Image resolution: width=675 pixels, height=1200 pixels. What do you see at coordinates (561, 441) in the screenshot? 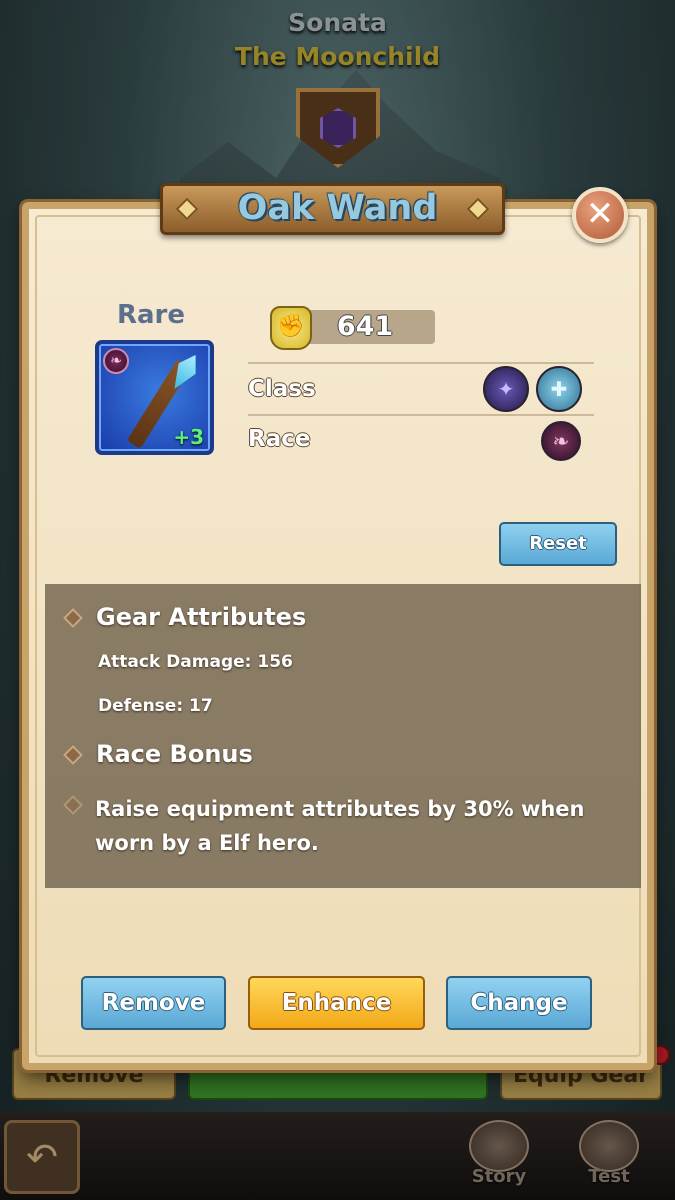
I see `elf-icon: ❧` at bounding box center [561, 441].